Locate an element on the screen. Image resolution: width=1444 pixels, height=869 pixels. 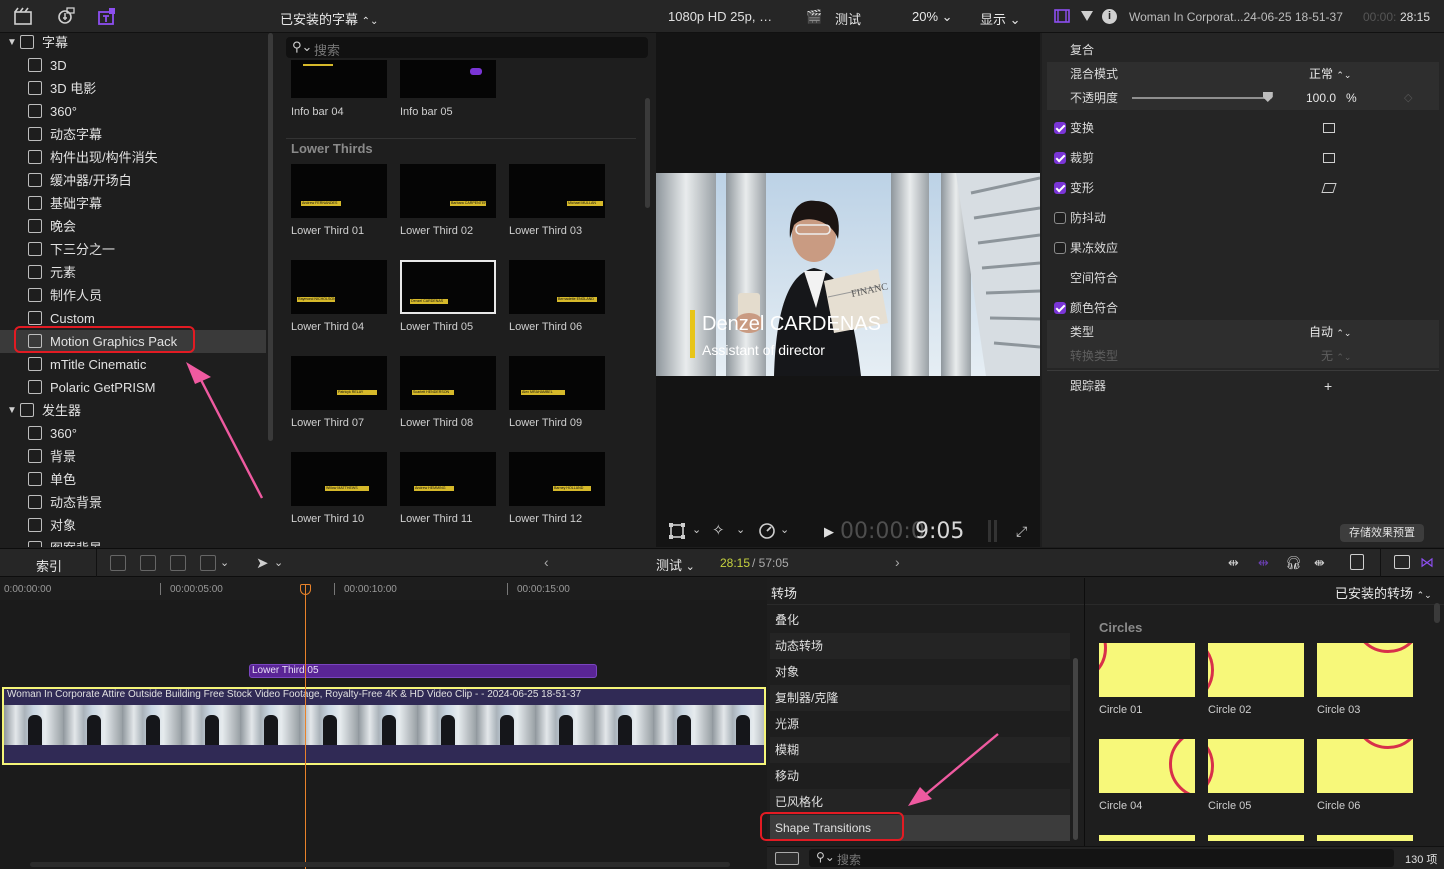
transition-category-item-1: 动态转场 is located at coordinates (920, 646).